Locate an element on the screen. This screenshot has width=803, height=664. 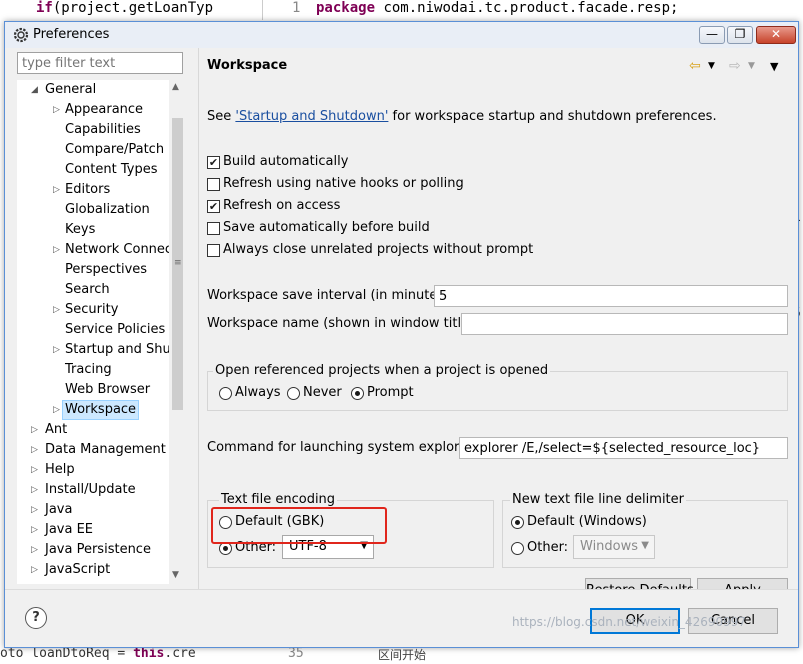
page-header: Workspace ⇦ ▼ ⇨ ▼ ▼ is located at coordinates (498, 67).